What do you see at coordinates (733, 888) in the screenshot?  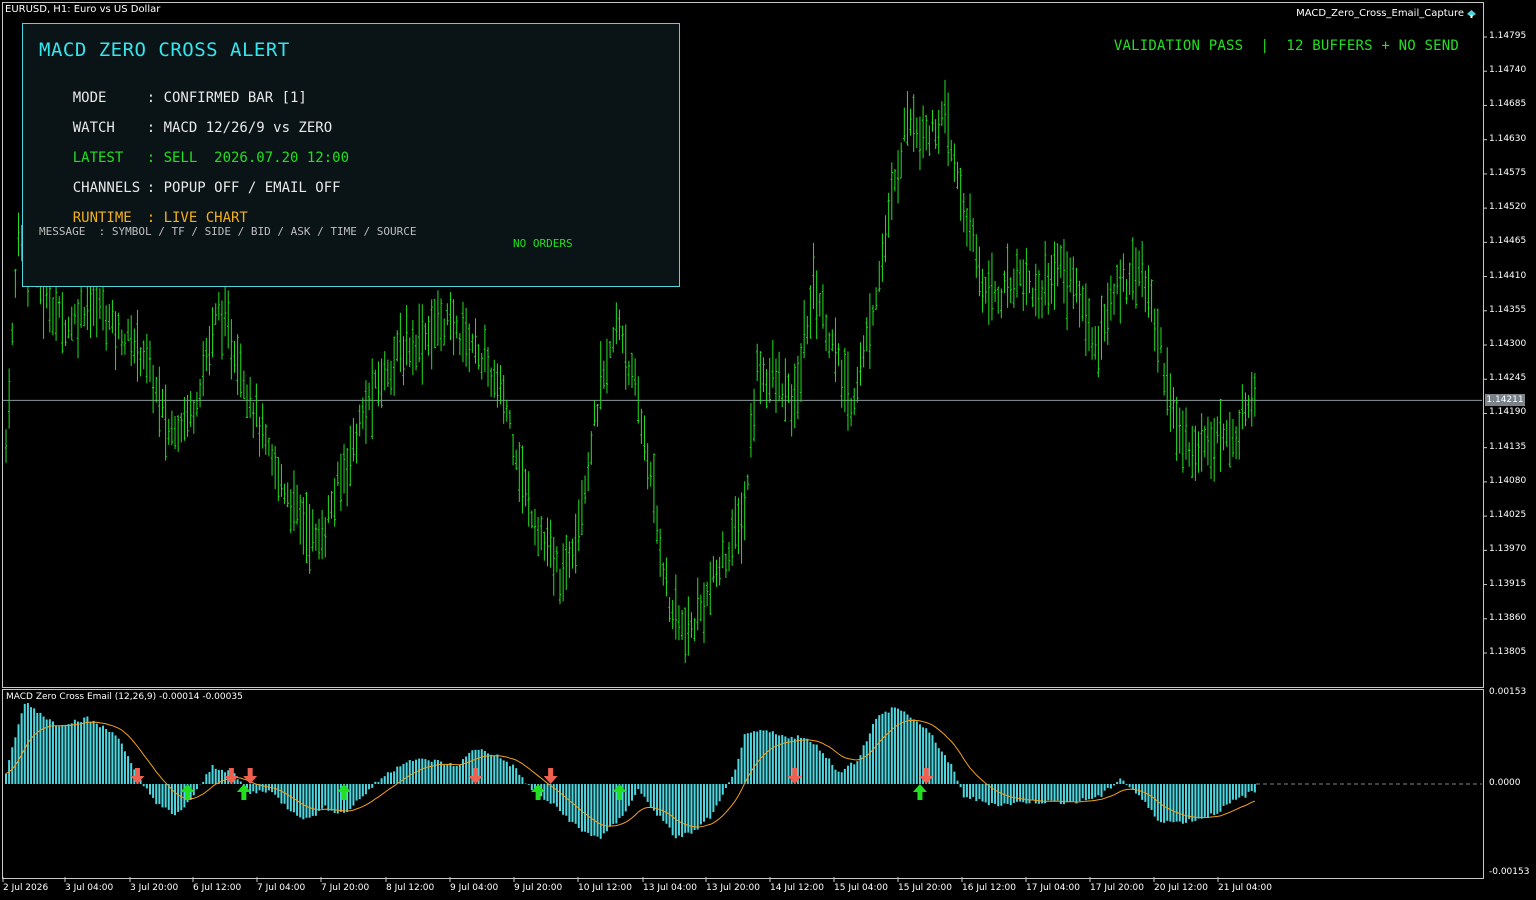 I see `time-axis-label: 13 Jul 20:00` at bounding box center [733, 888].